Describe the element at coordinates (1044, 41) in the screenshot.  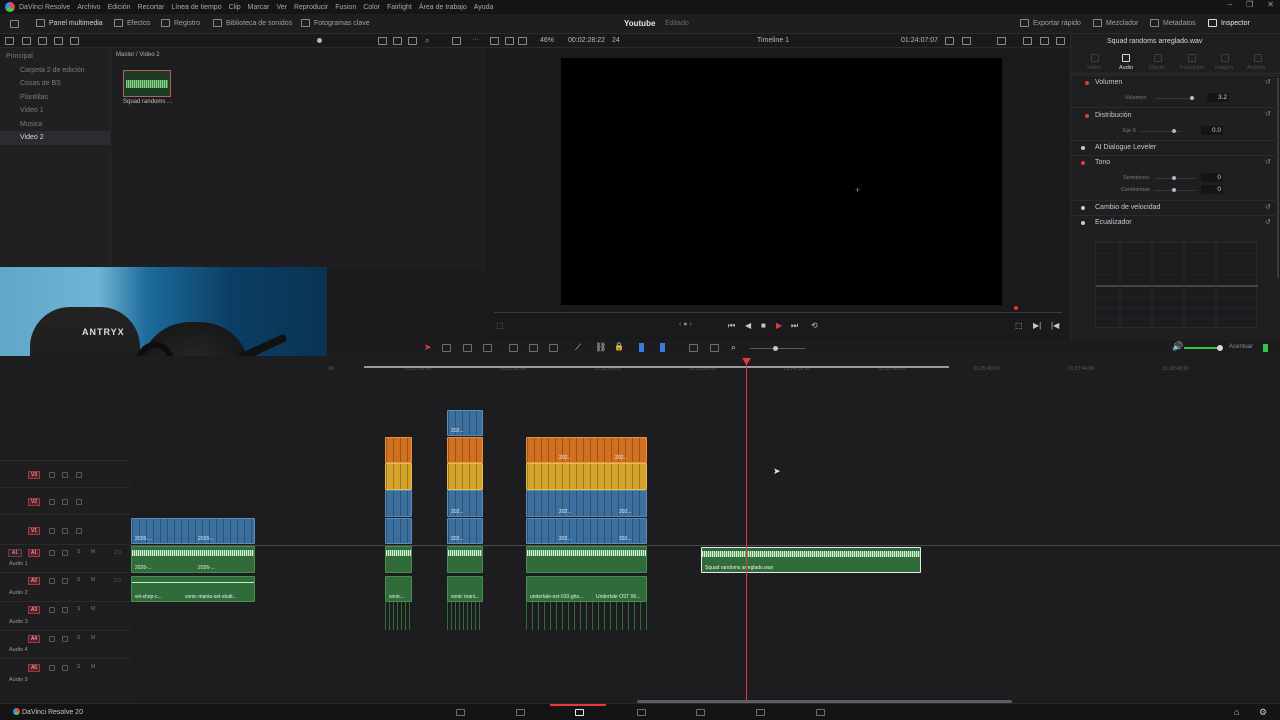
I see `fullscreen-icon` at that location.